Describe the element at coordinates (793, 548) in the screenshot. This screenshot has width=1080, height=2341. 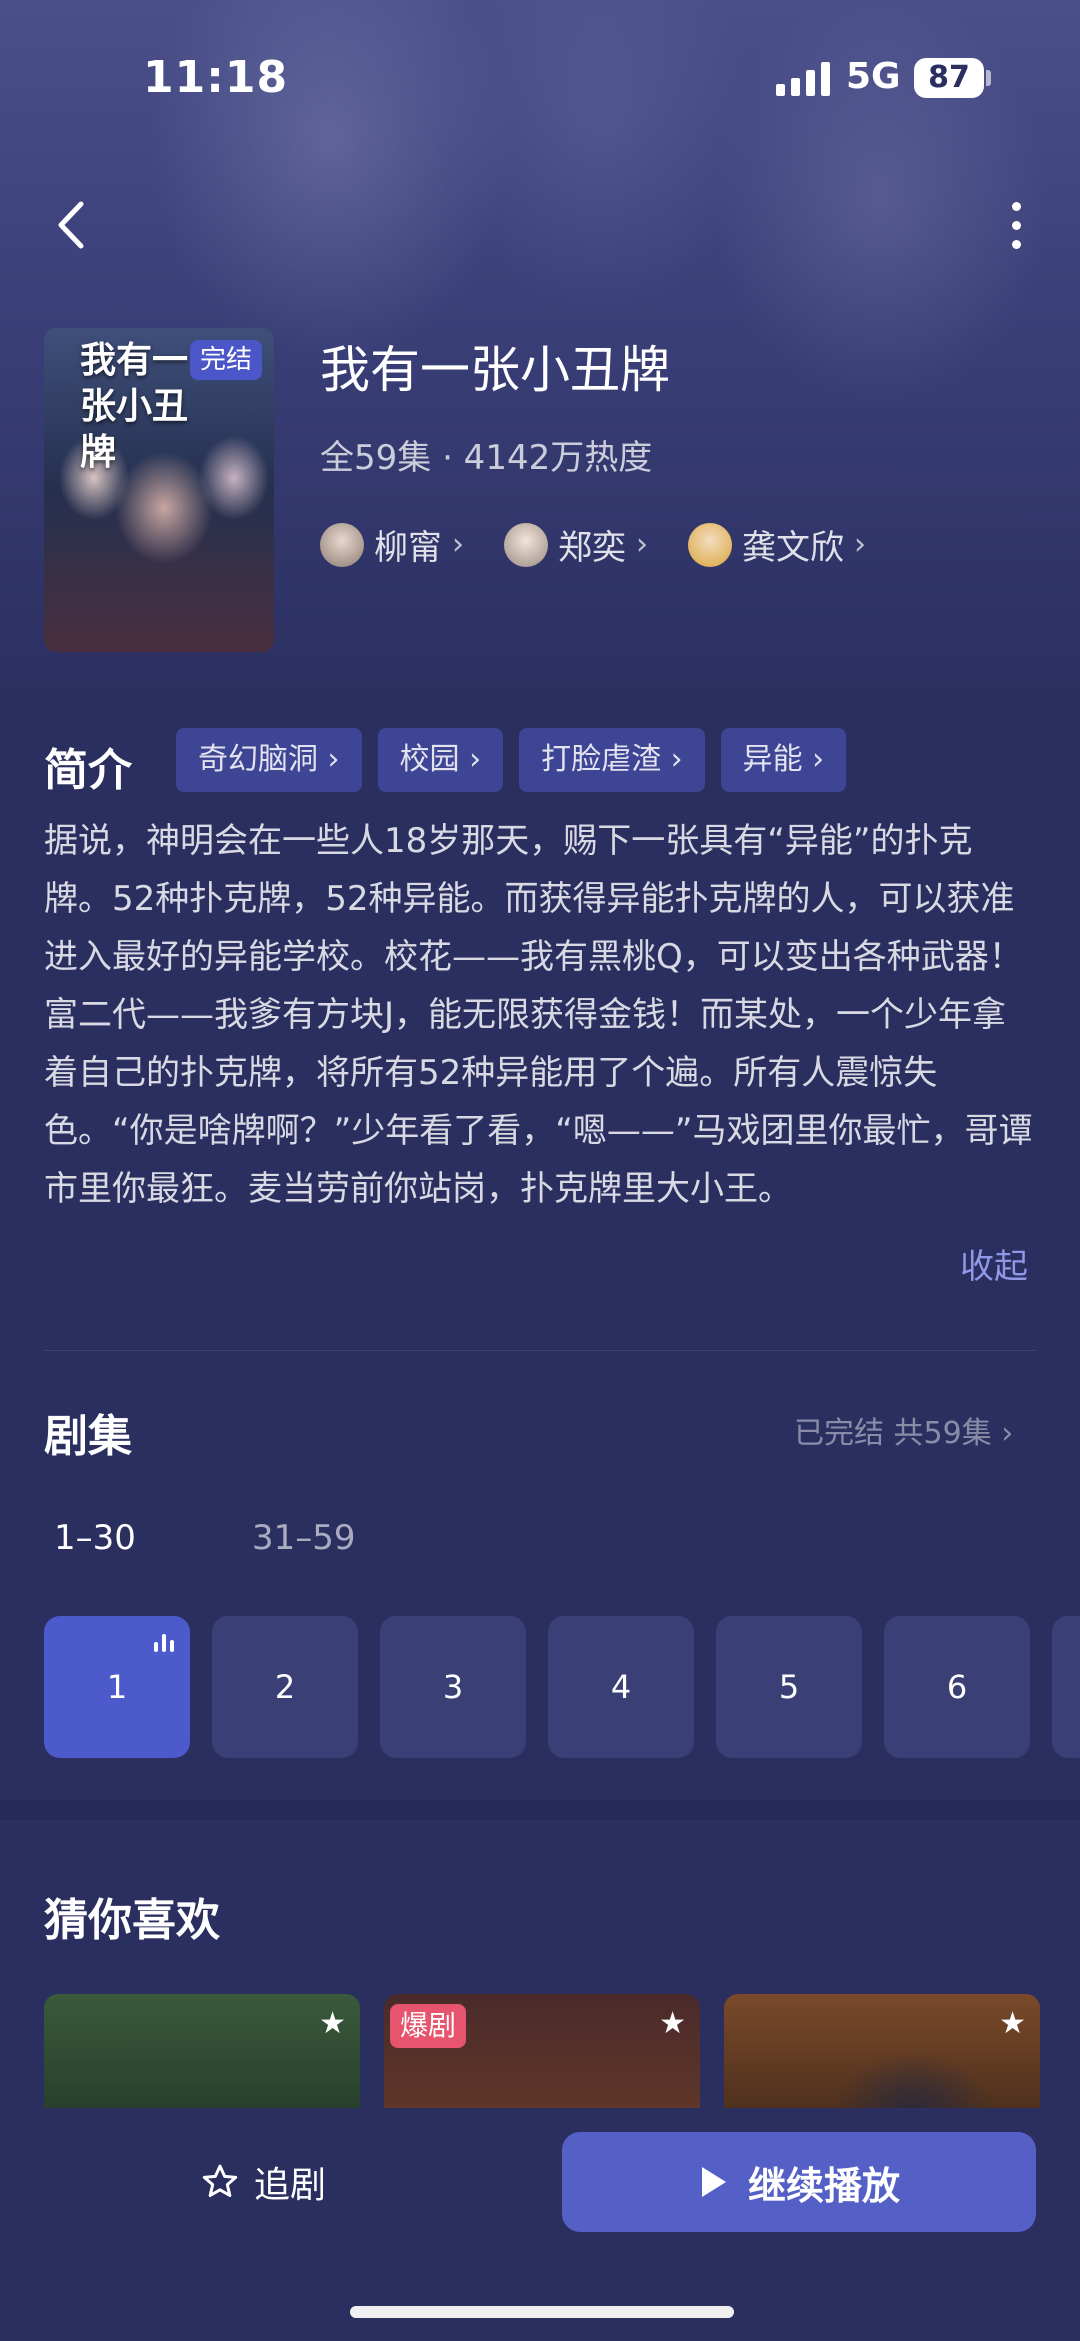
I see `cast-name: 龚文欣` at that location.